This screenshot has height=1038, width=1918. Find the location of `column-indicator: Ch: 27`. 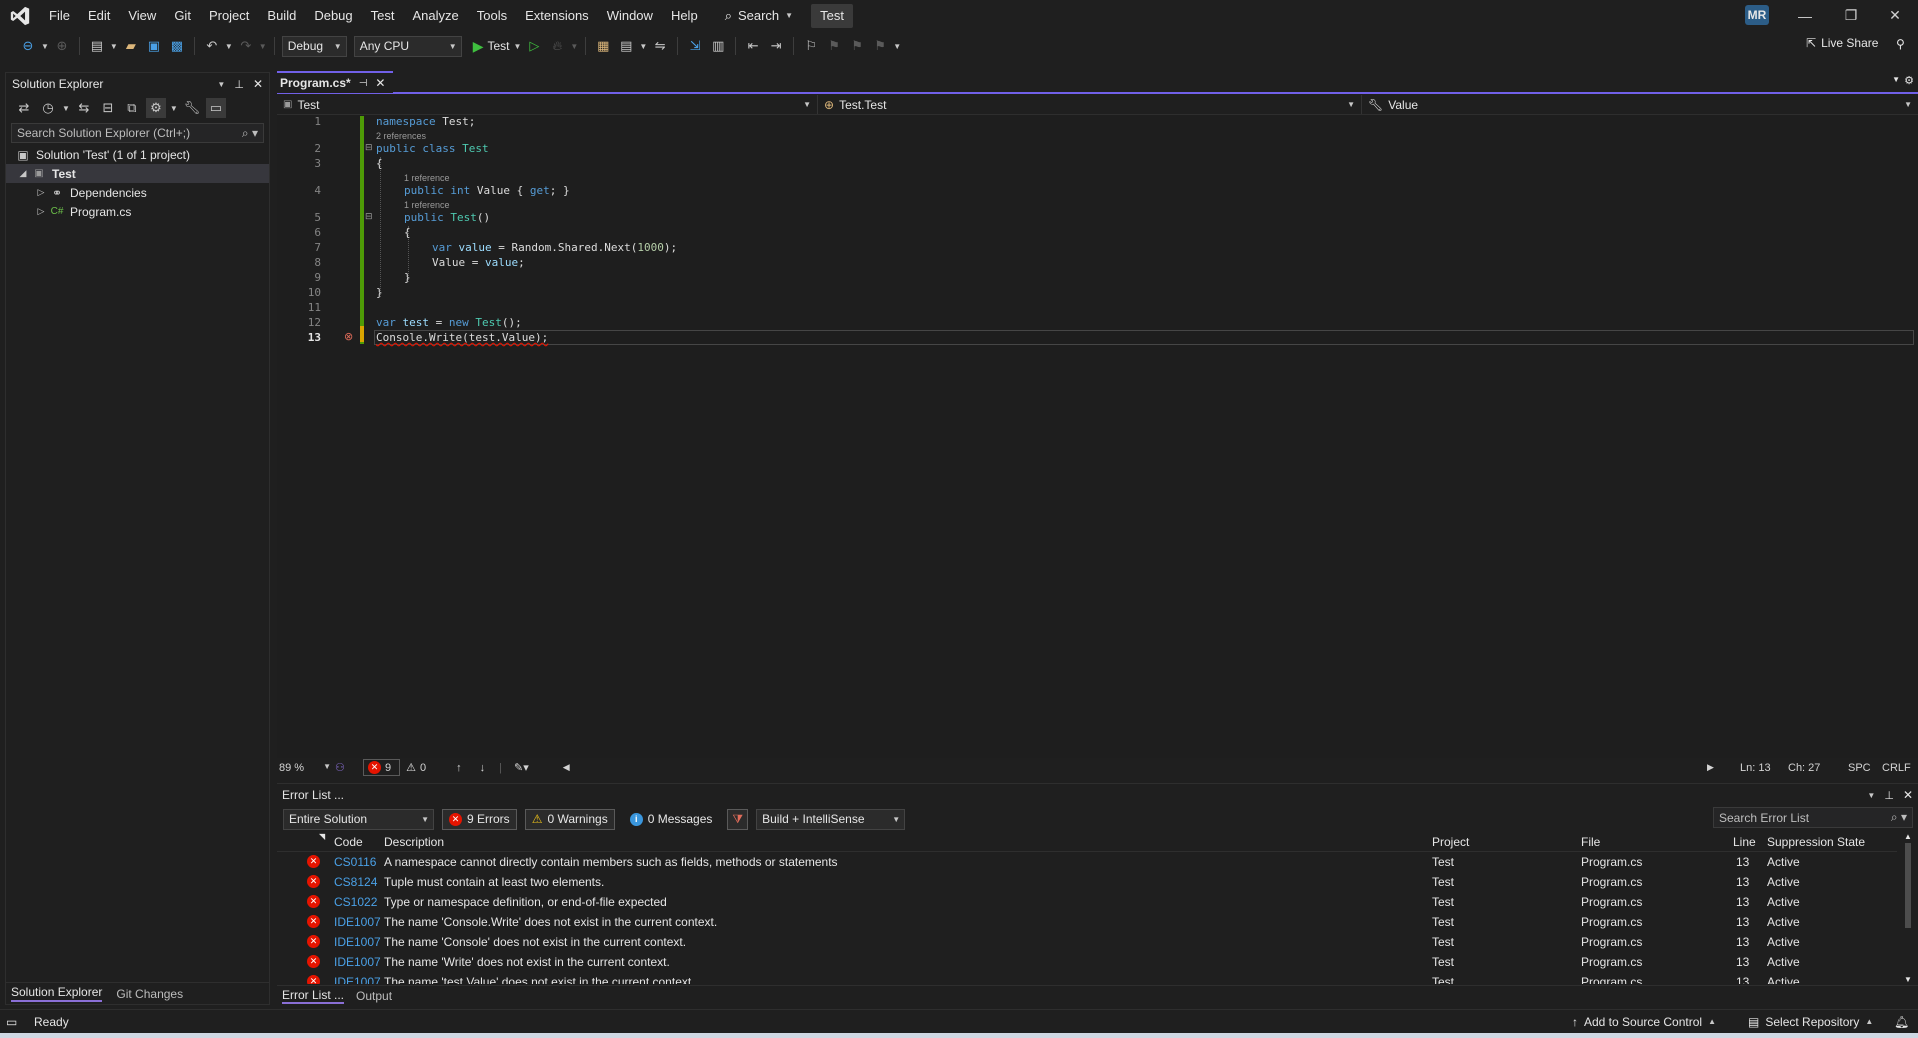

column-indicator: Ch: 27 is located at coordinates (1804, 768).